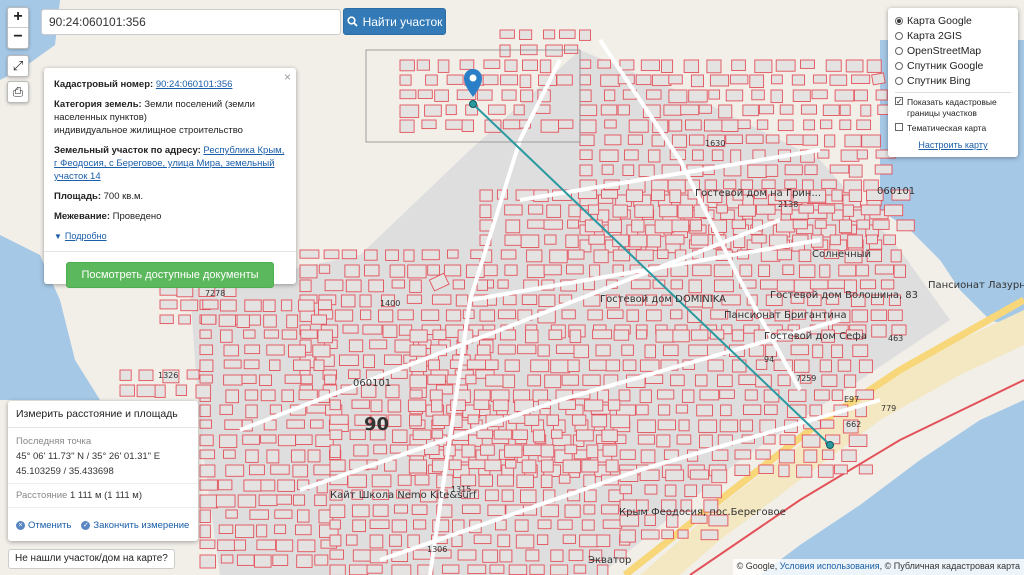 The image size is (1024, 575). I want to click on cadastral-link: 90:24:060101:356, so click(194, 84).